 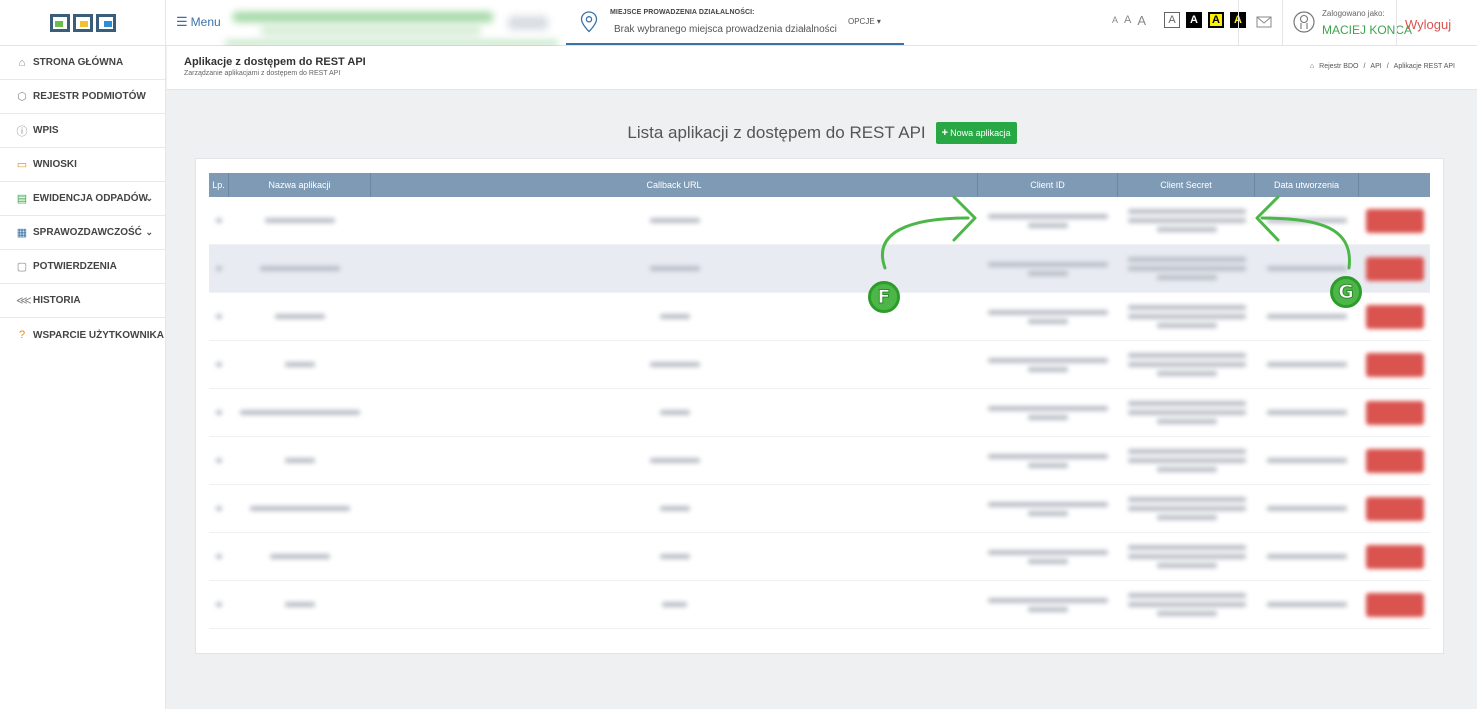 I want to click on annotation-marker-g: G, so click(x=1346, y=292).